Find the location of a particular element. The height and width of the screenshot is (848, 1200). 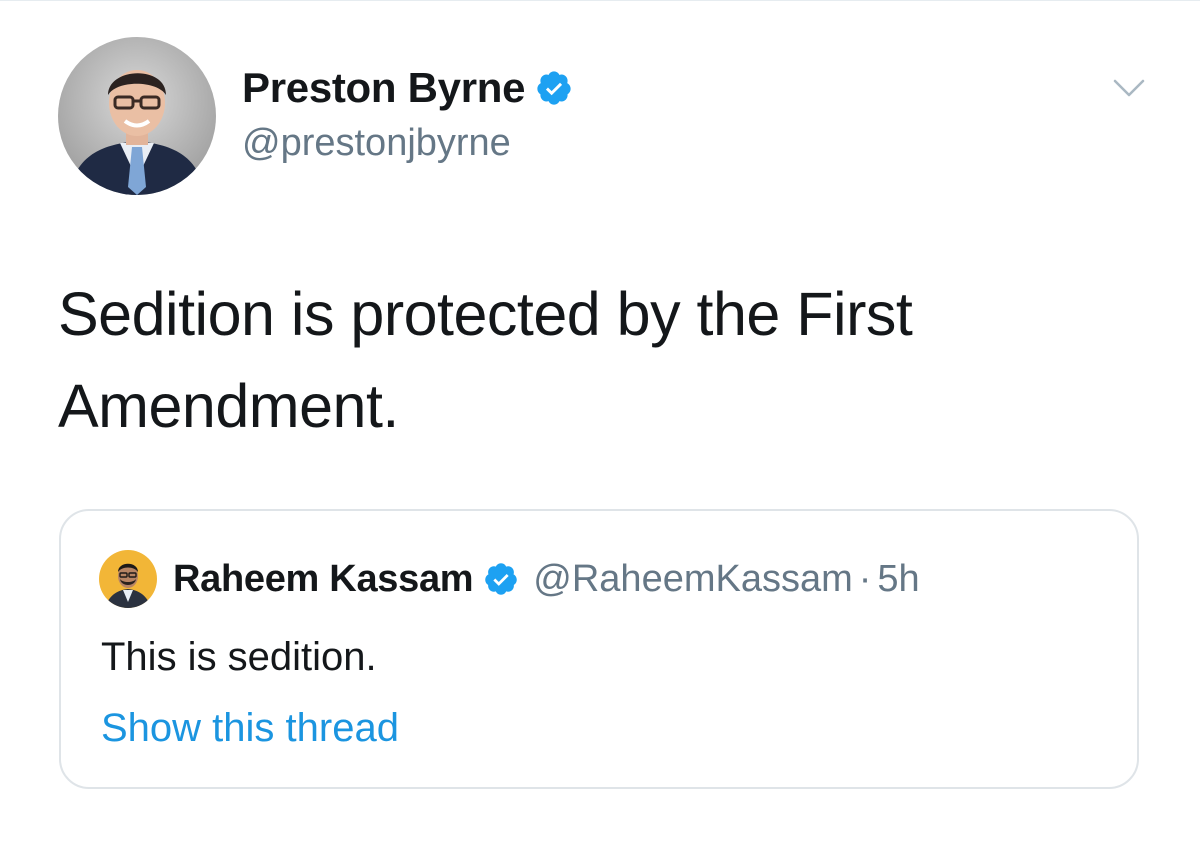

author-name-row: Preston Byrne is located at coordinates (407, 88).